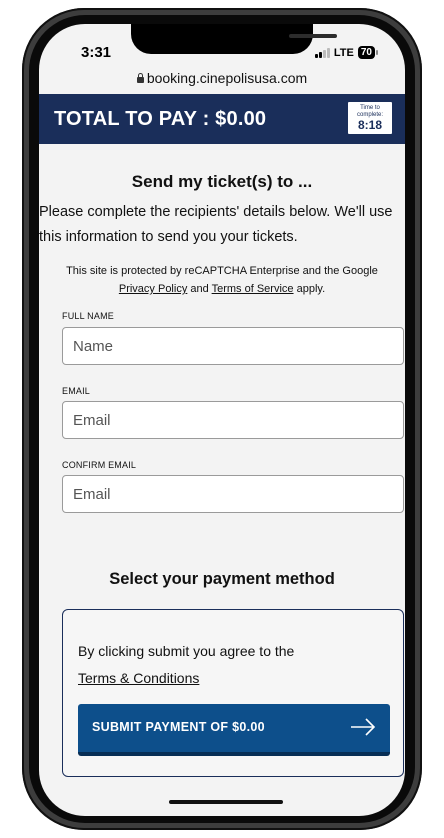  I want to click on confirm-email-label: CONFIRM EMAIL, so click(99, 465).